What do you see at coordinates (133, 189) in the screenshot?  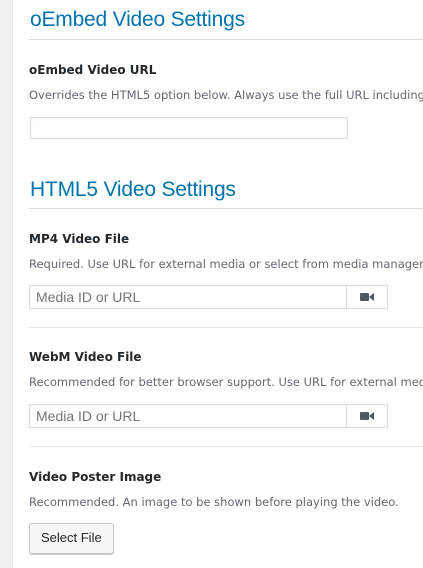 I see `html5-section-title: HTML5 Video Settings` at bounding box center [133, 189].